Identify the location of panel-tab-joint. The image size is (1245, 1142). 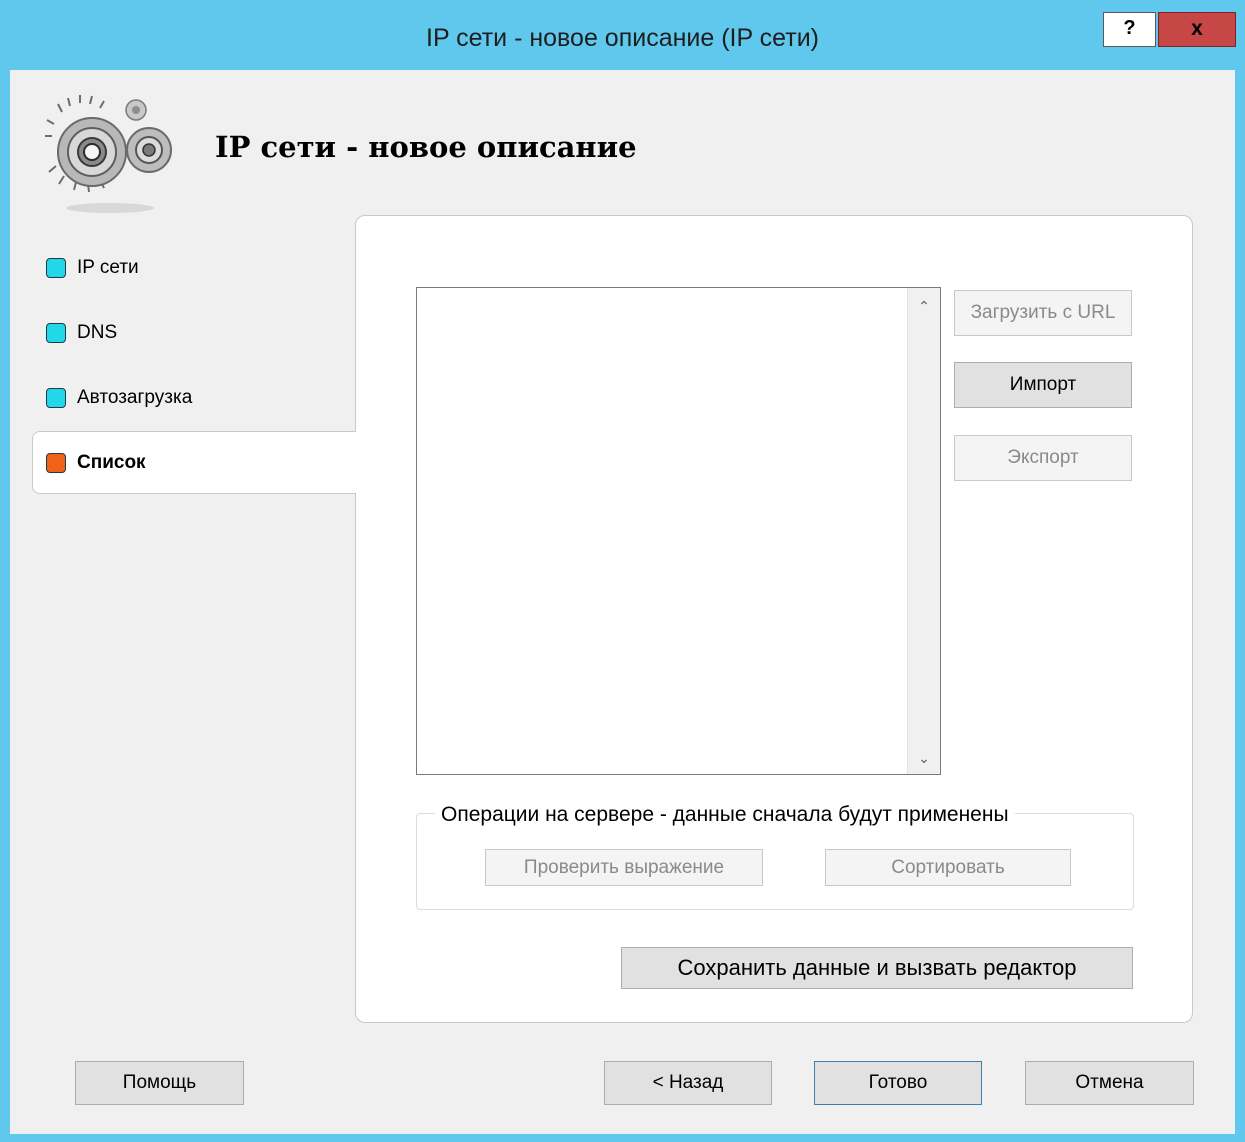
(356, 462).